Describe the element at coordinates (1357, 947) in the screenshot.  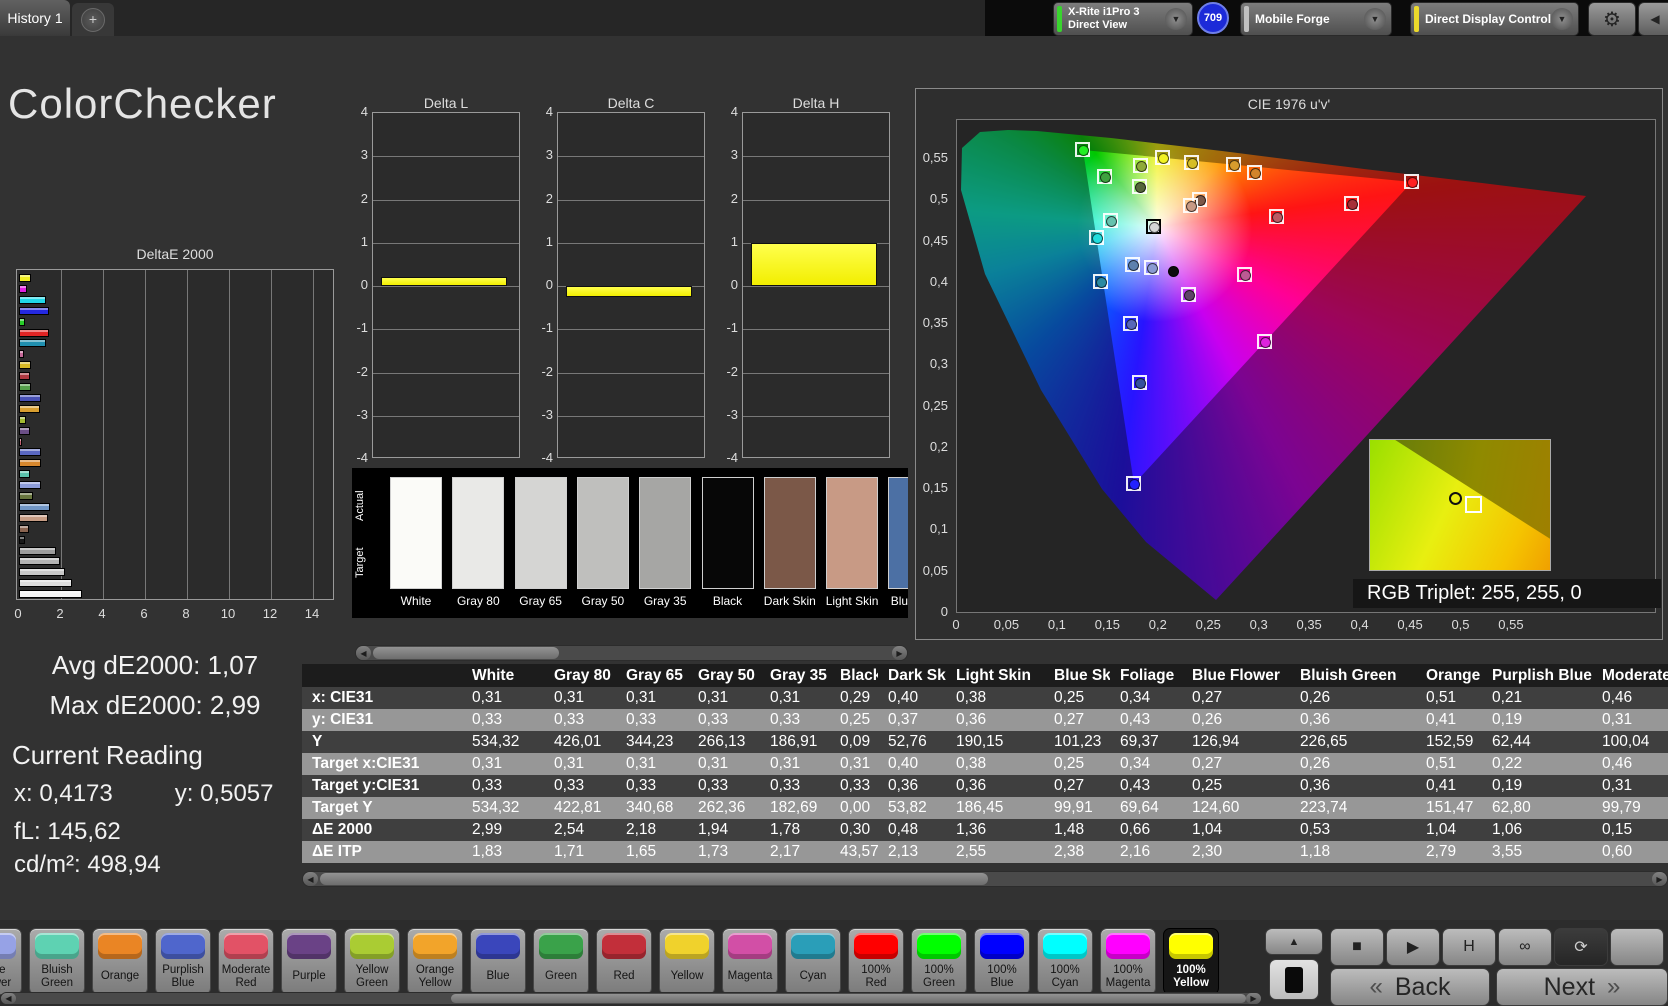
I see `stop-button: ■` at that location.